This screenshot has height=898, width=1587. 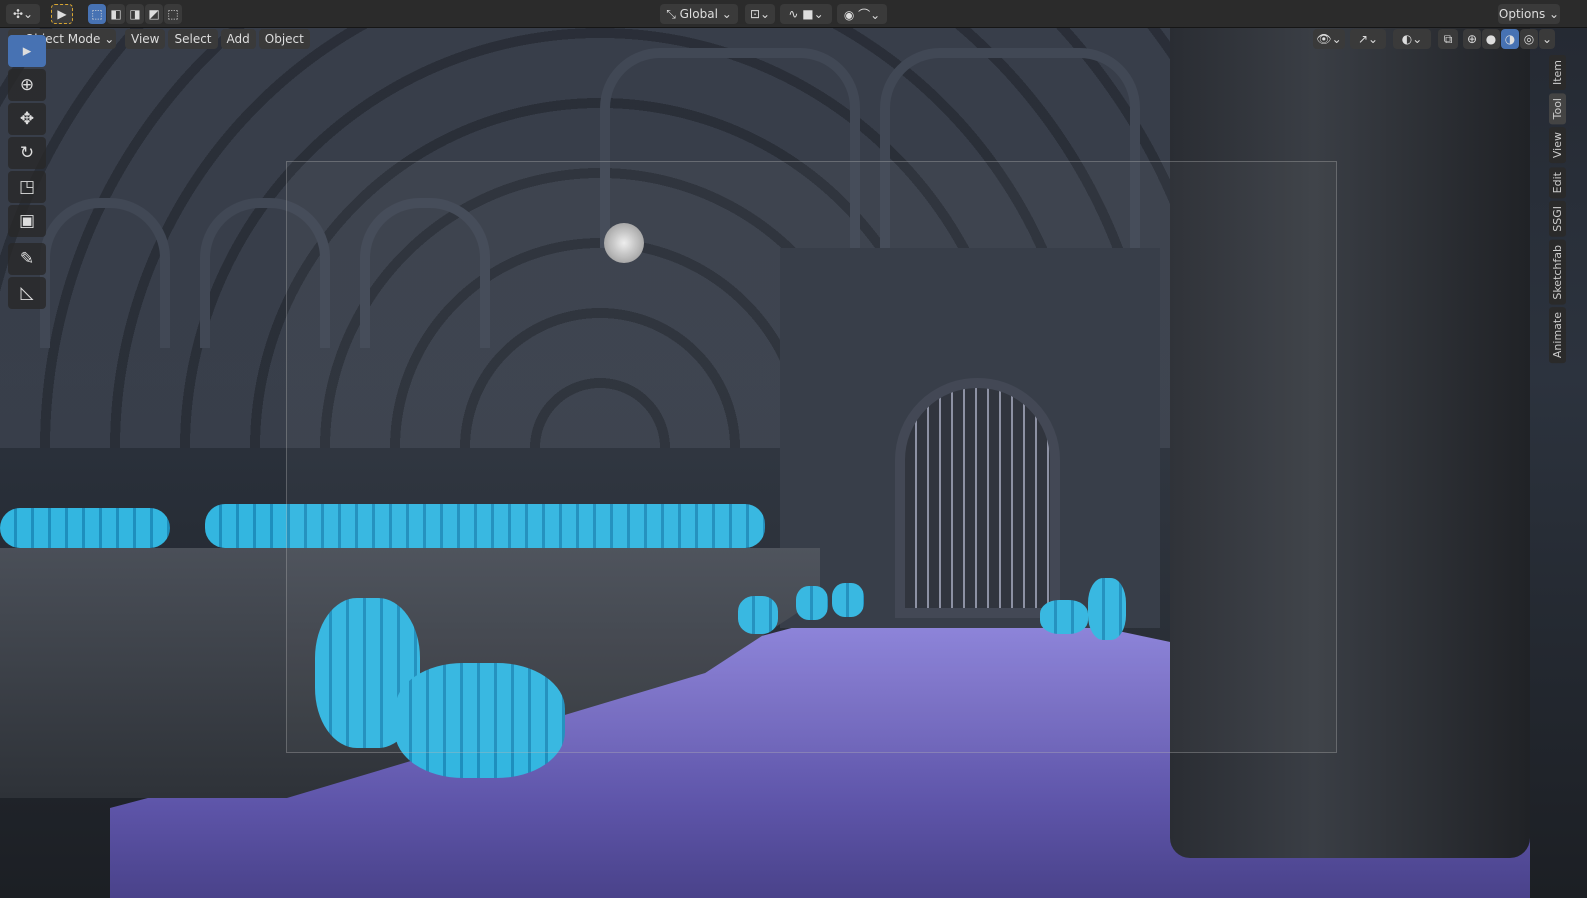 I want to click on options-dropdown: Options ⌄, so click(x=1529, y=14).